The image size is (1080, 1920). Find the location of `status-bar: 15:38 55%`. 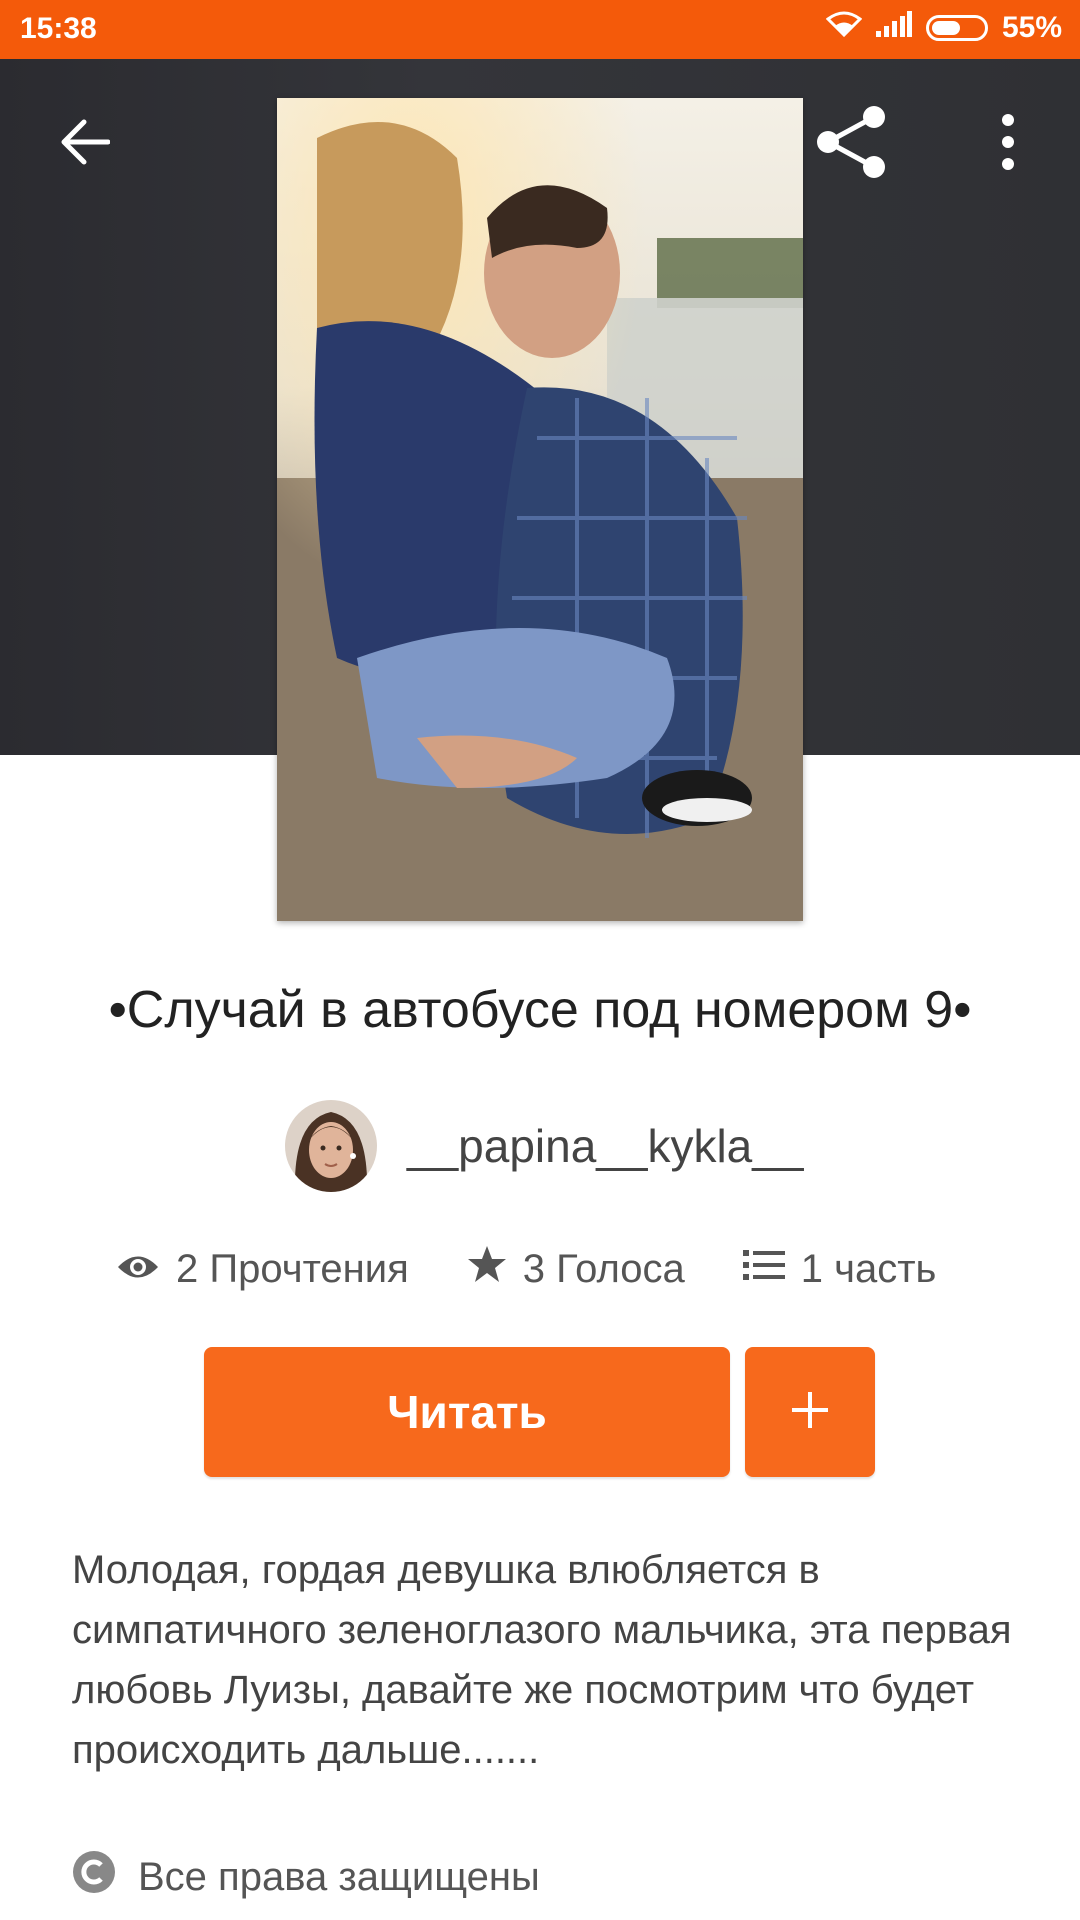

status-bar: 15:38 55% is located at coordinates (540, 29).